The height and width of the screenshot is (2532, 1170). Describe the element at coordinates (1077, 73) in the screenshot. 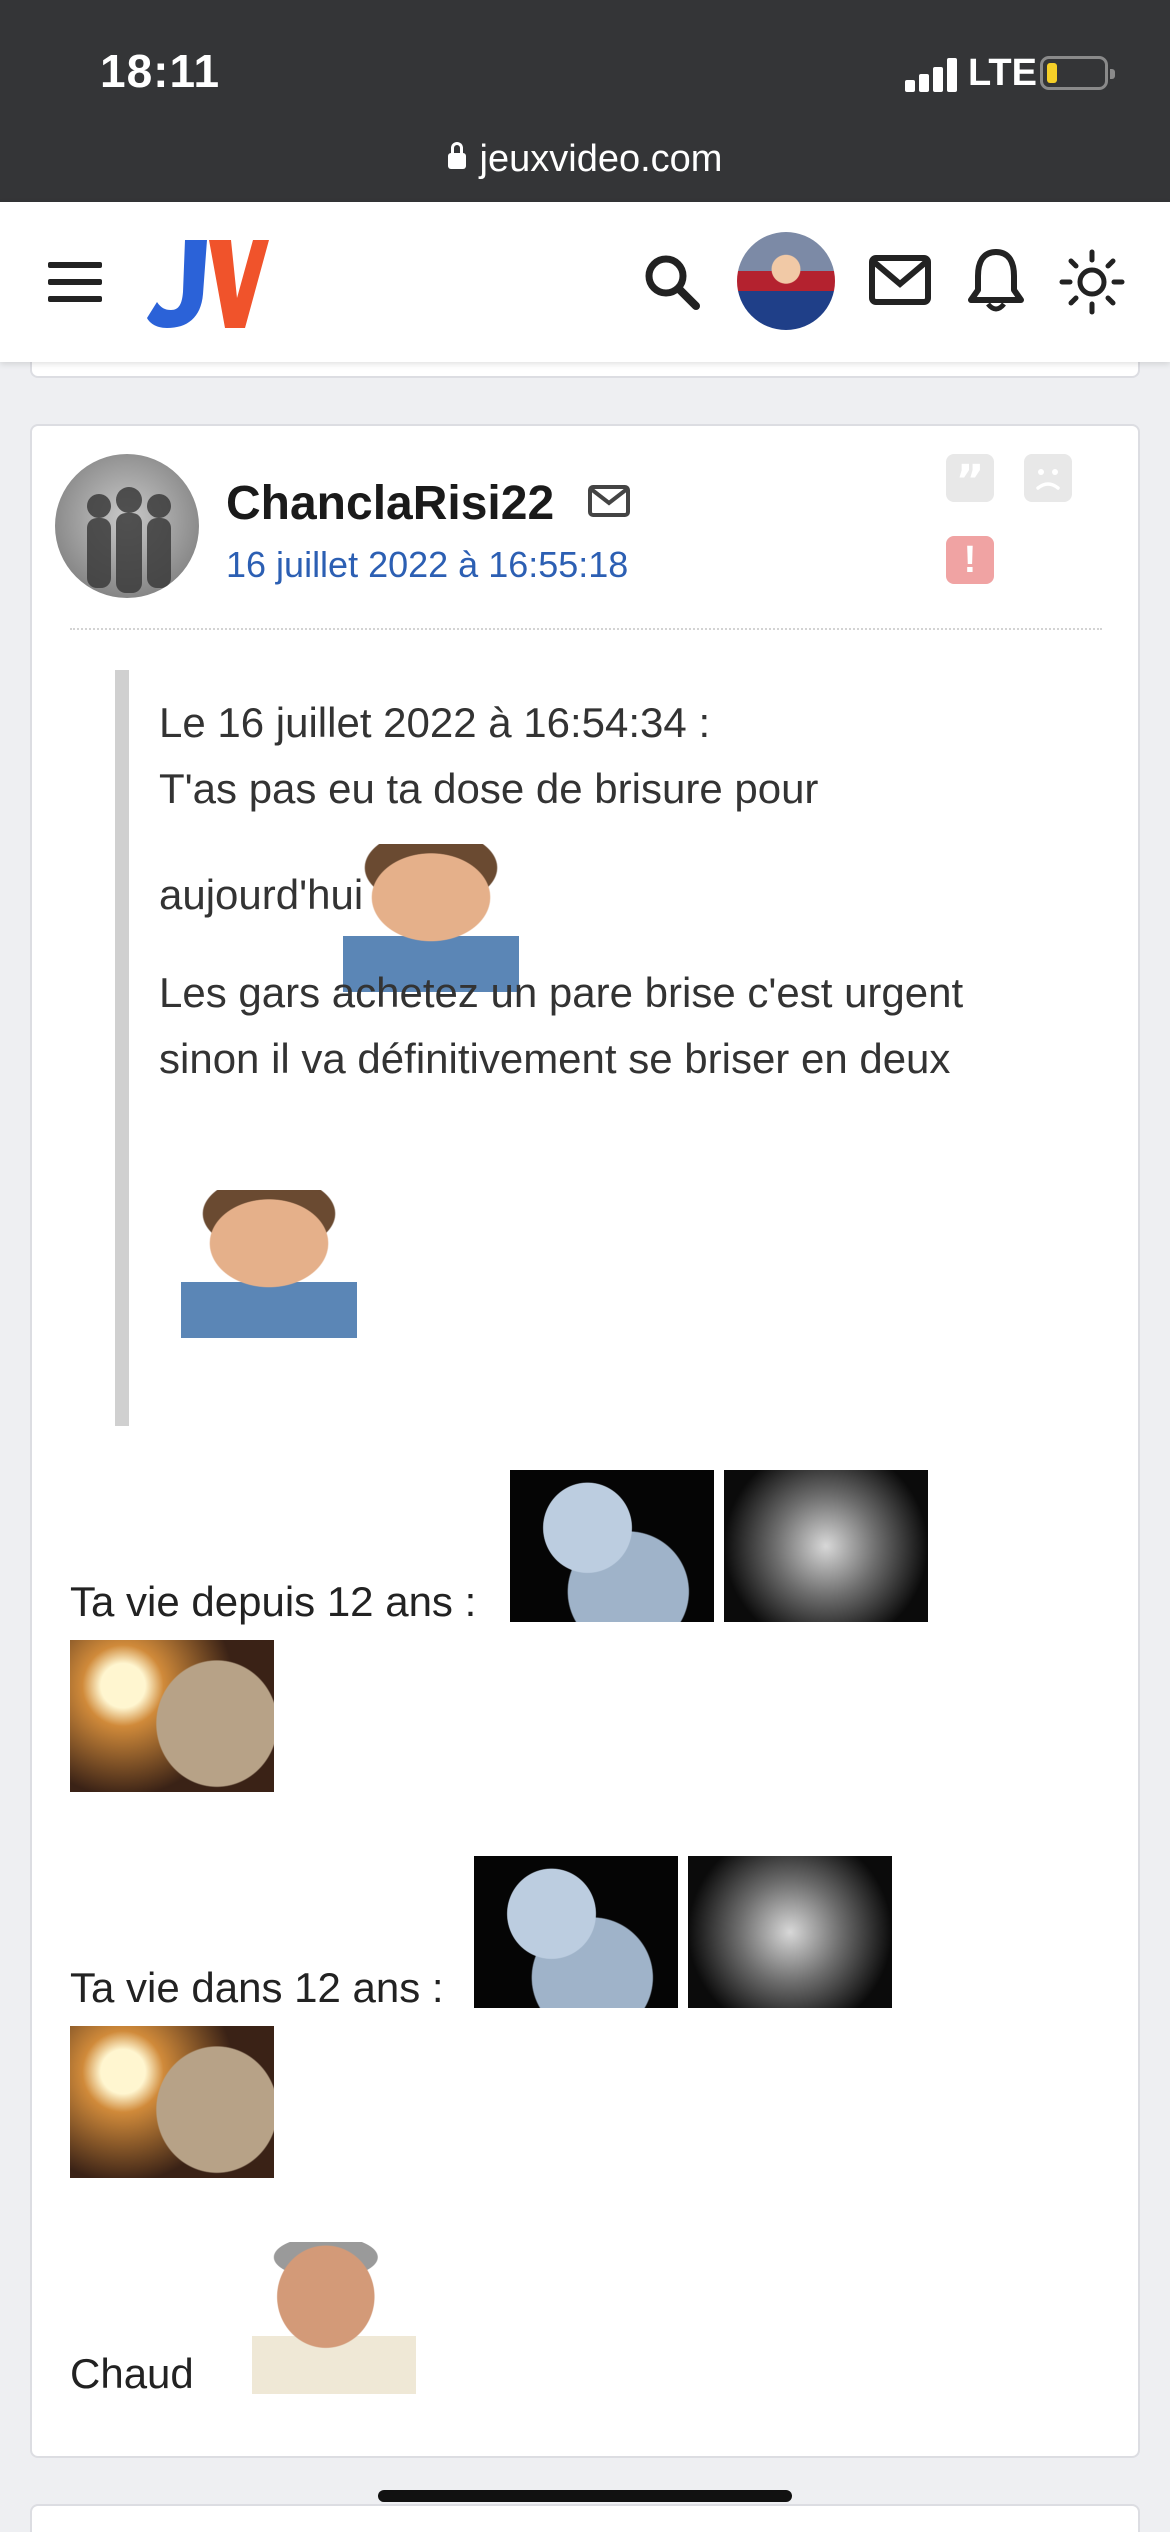

I see `battery-icon` at that location.